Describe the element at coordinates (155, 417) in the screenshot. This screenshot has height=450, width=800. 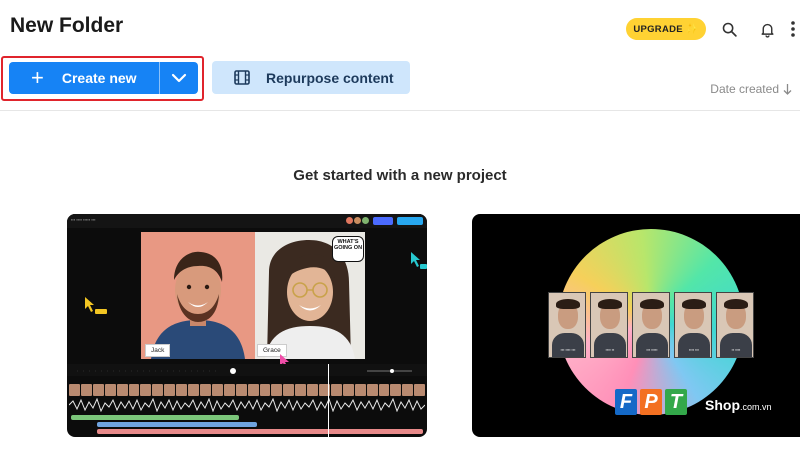
I see `track-green` at that location.